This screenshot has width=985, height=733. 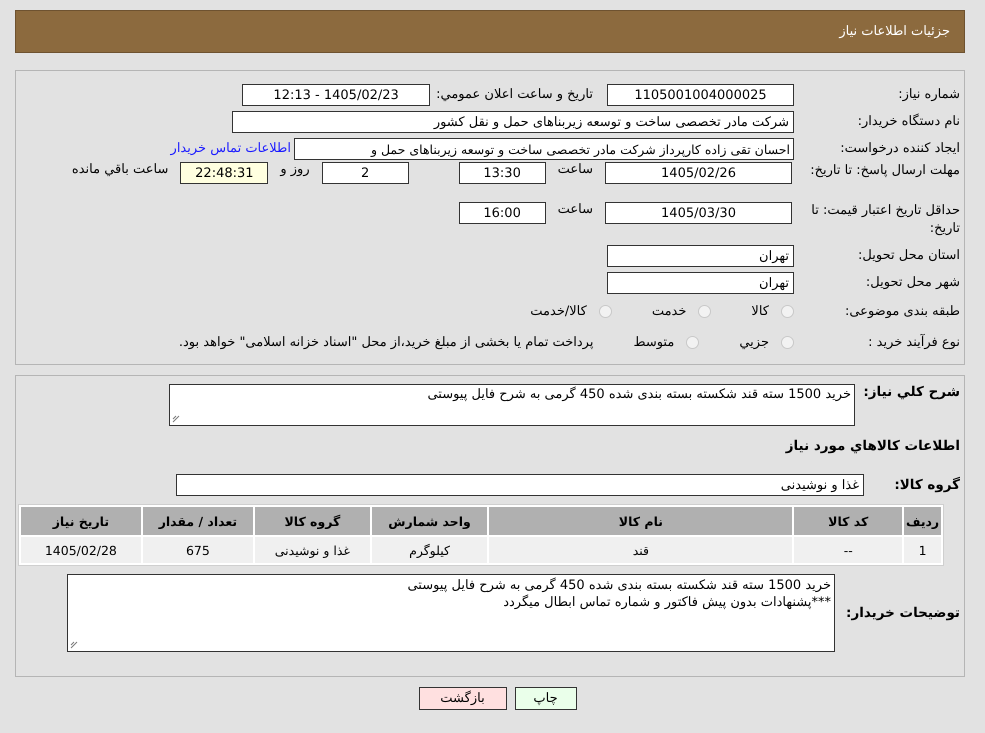 What do you see at coordinates (682, 311) in the screenshot?
I see `radio-option: خدمت` at bounding box center [682, 311].